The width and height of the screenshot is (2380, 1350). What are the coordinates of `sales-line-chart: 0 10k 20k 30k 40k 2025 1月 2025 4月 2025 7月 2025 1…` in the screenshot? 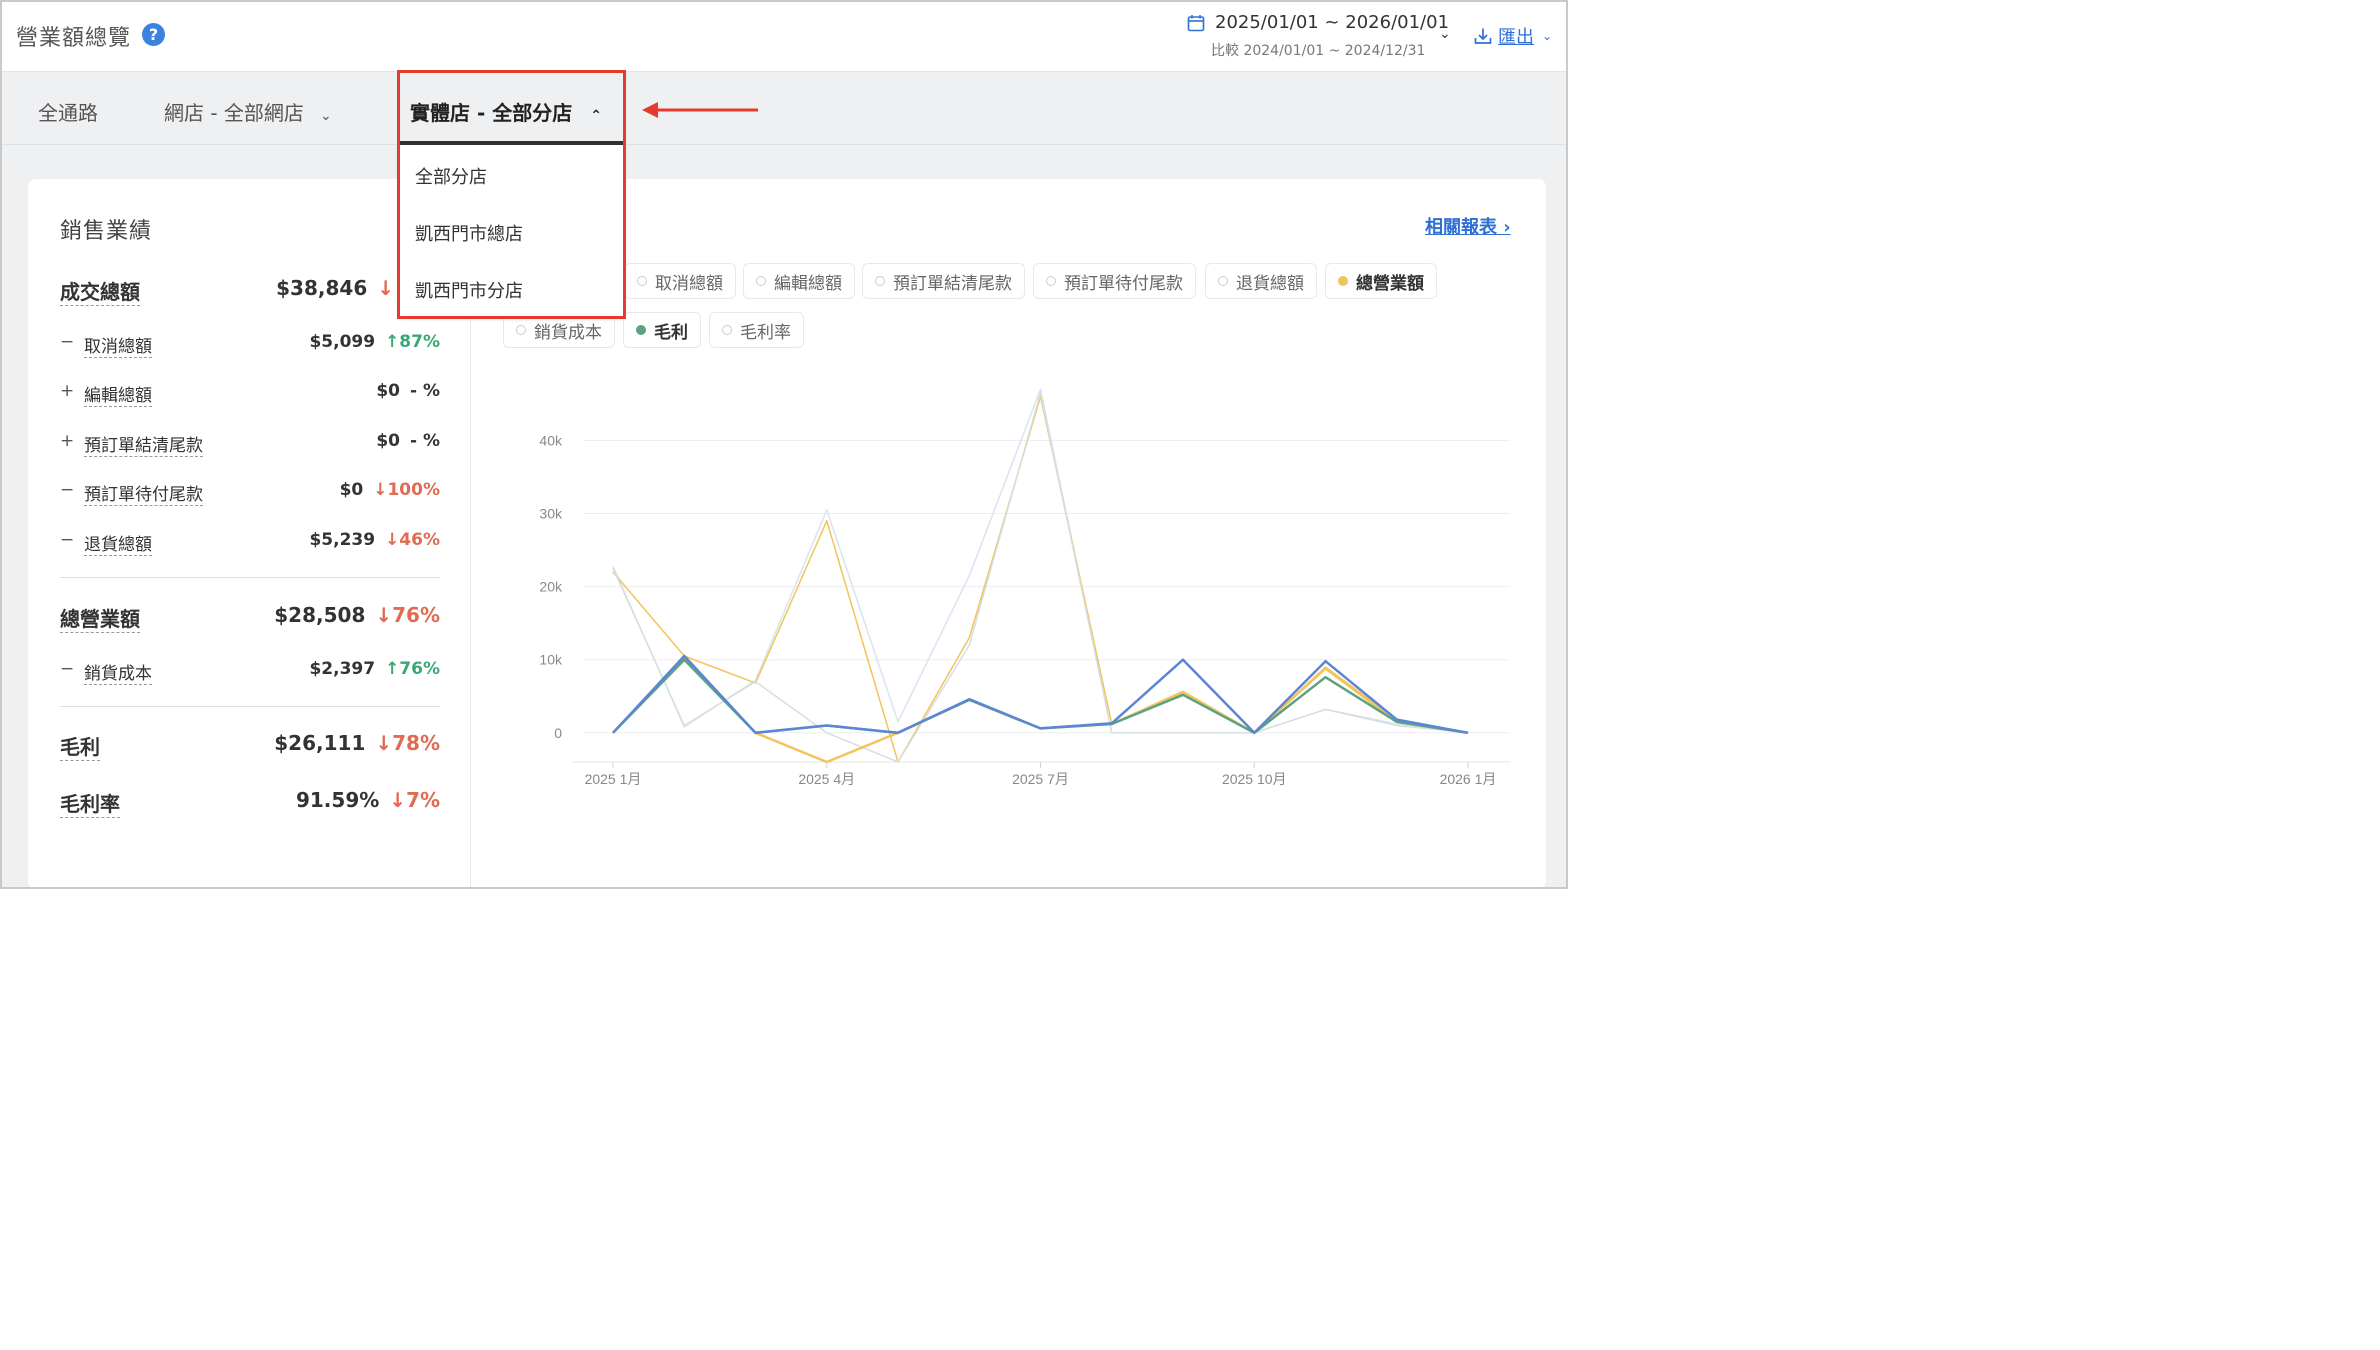 It's located at (1024, 587).